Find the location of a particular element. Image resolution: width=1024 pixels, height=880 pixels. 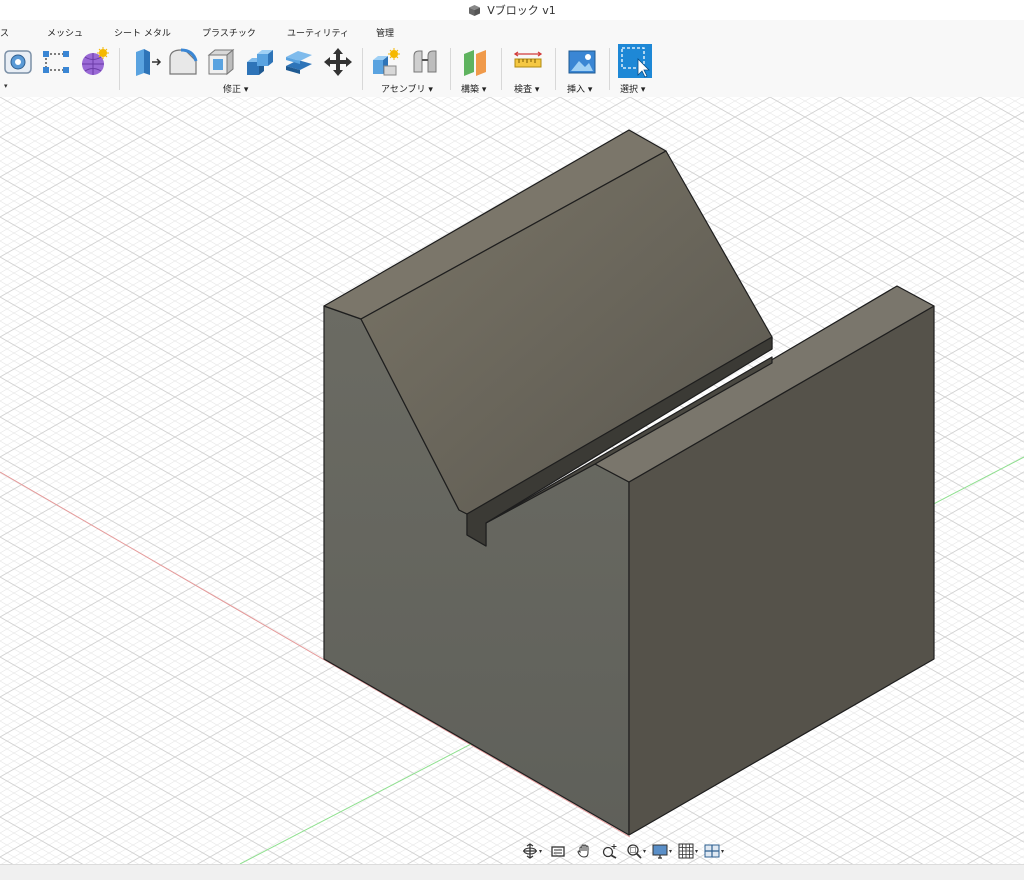

fit-icon is located at coordinates (634, 851).